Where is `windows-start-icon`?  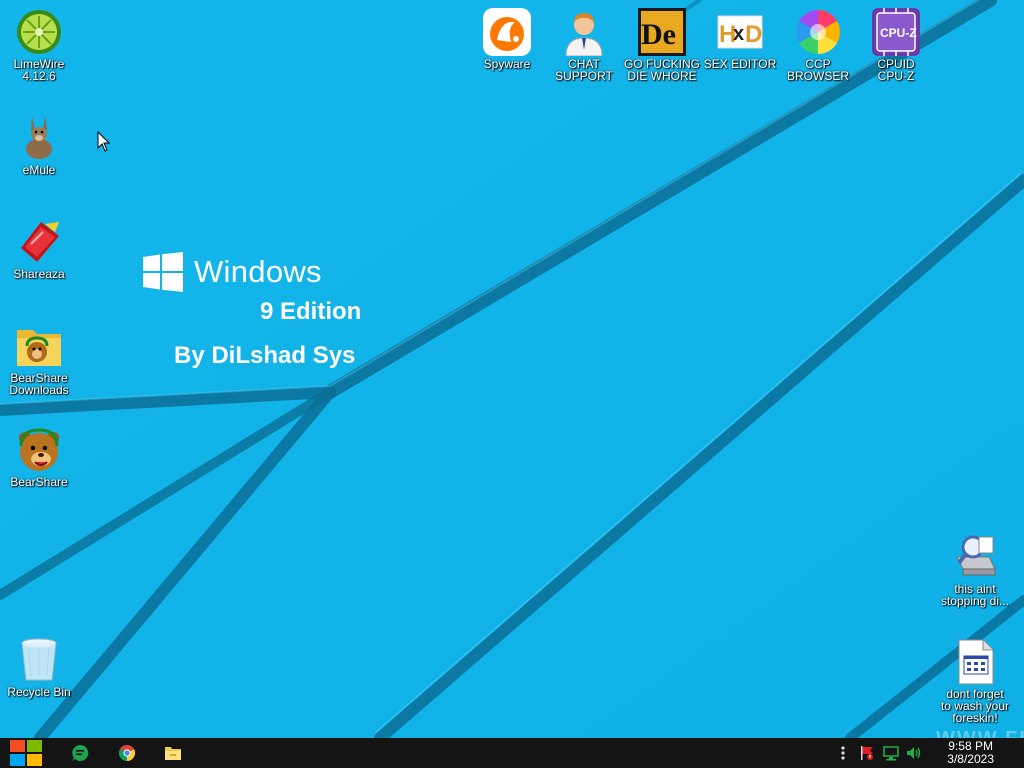
windows-start-icon is located at coordinates (26, 753).